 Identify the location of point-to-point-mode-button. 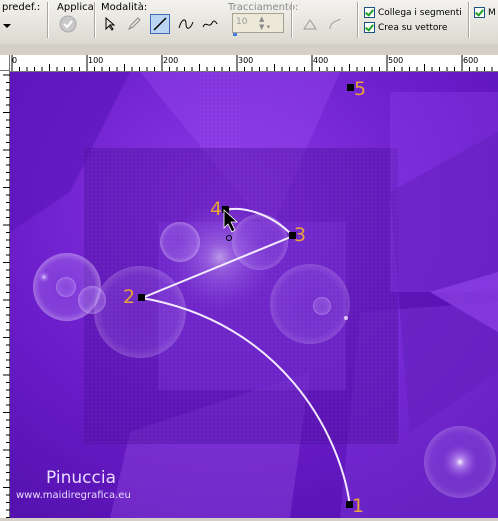
(186, 24).